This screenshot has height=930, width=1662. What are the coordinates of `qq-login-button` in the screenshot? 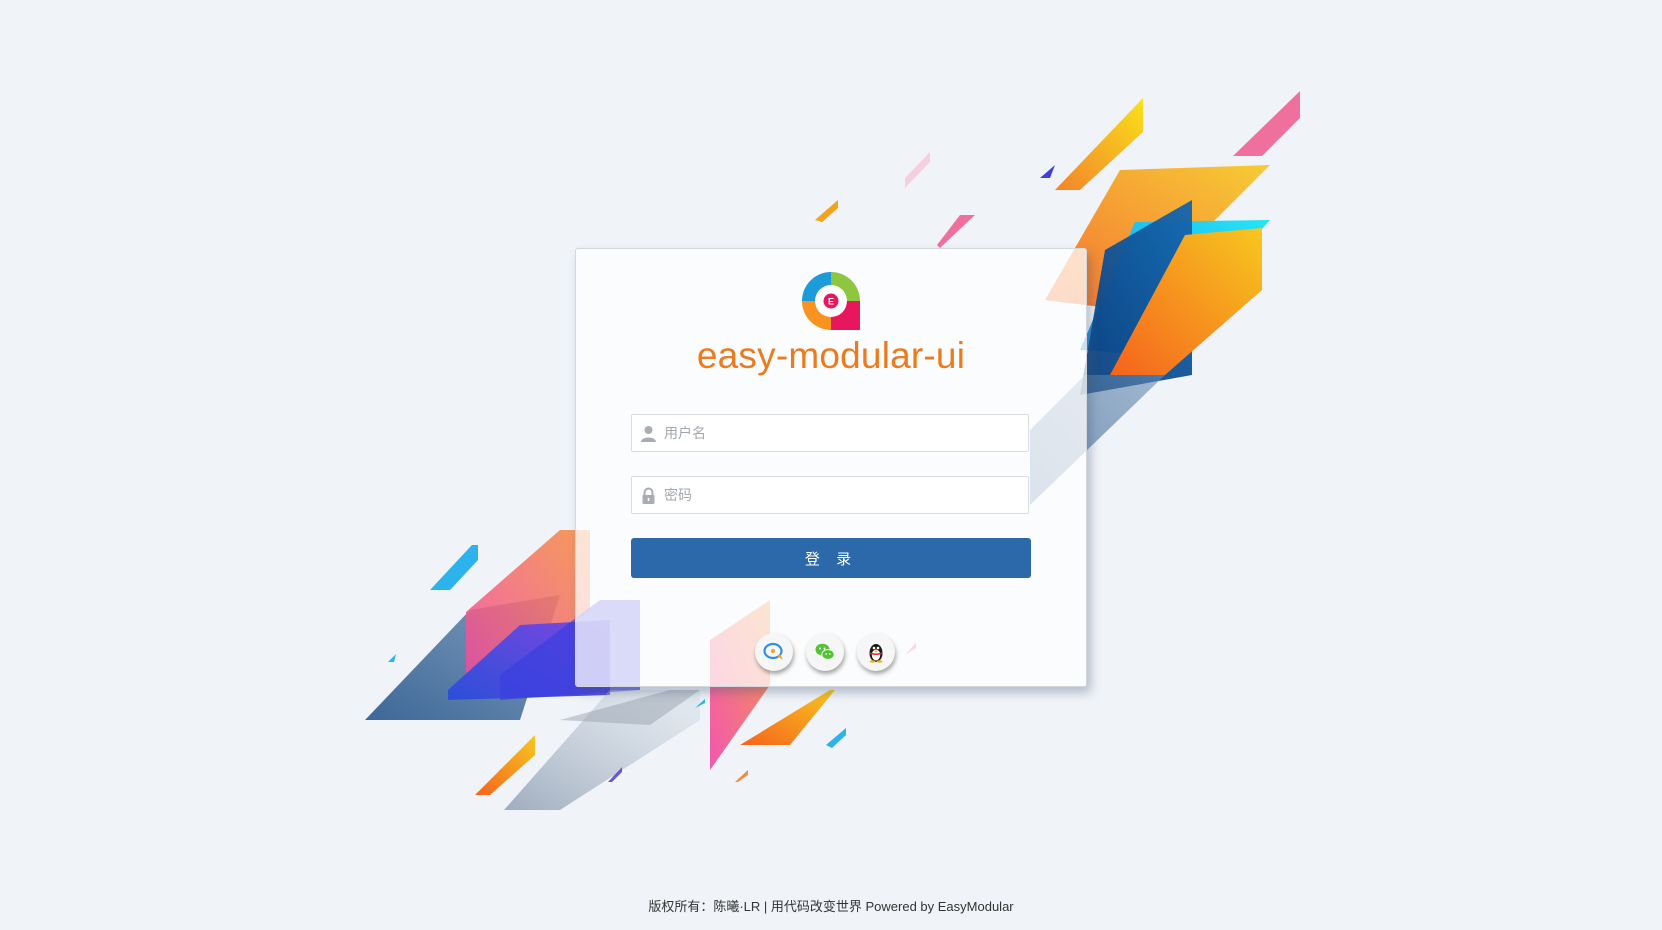 It's located at (876, 652).